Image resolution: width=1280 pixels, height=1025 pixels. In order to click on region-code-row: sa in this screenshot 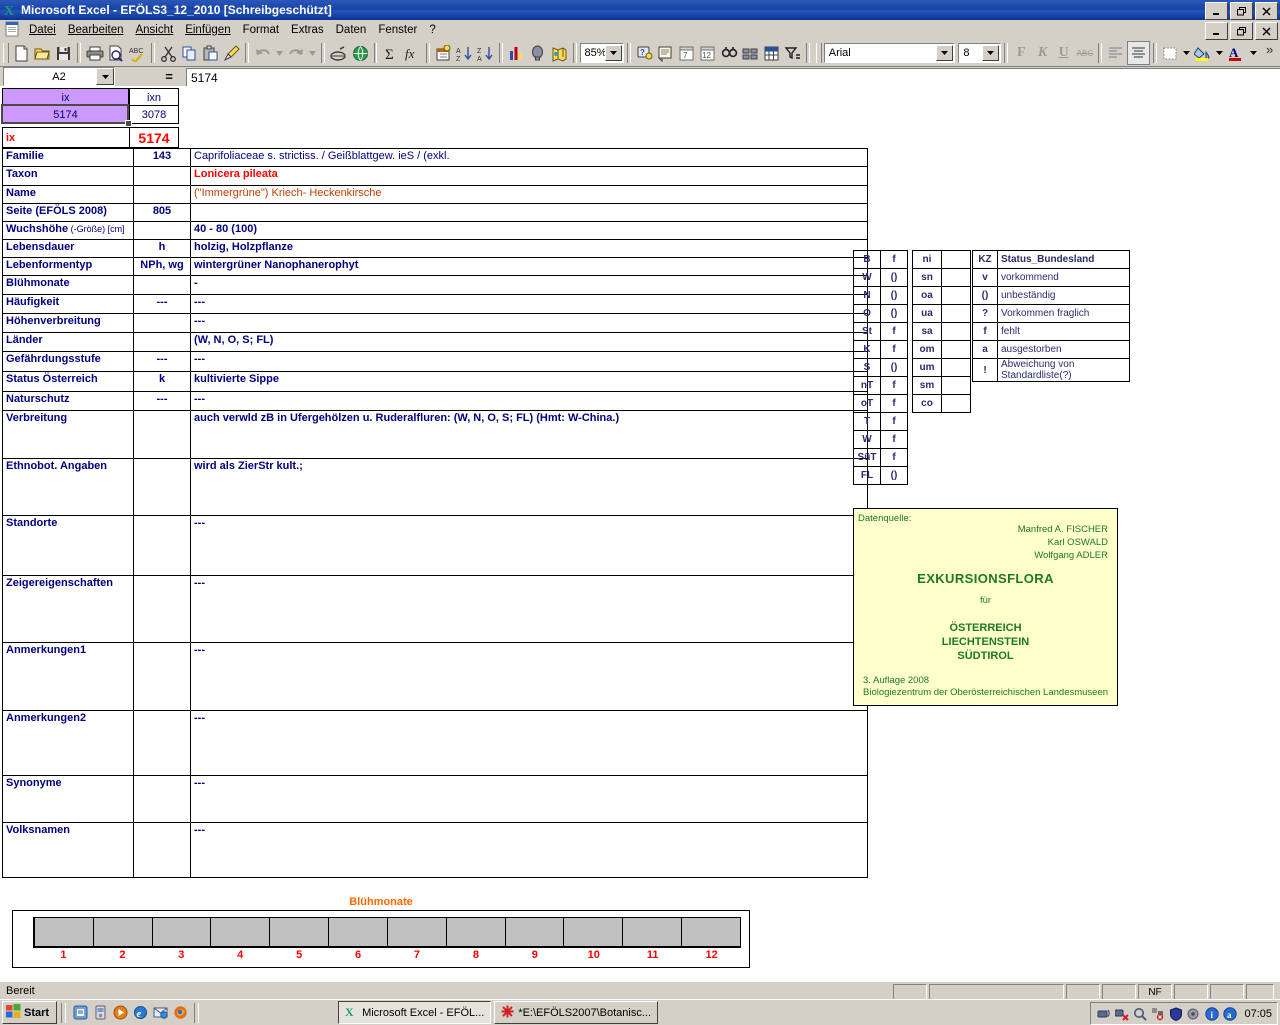, I will do `click(941, 331)`.